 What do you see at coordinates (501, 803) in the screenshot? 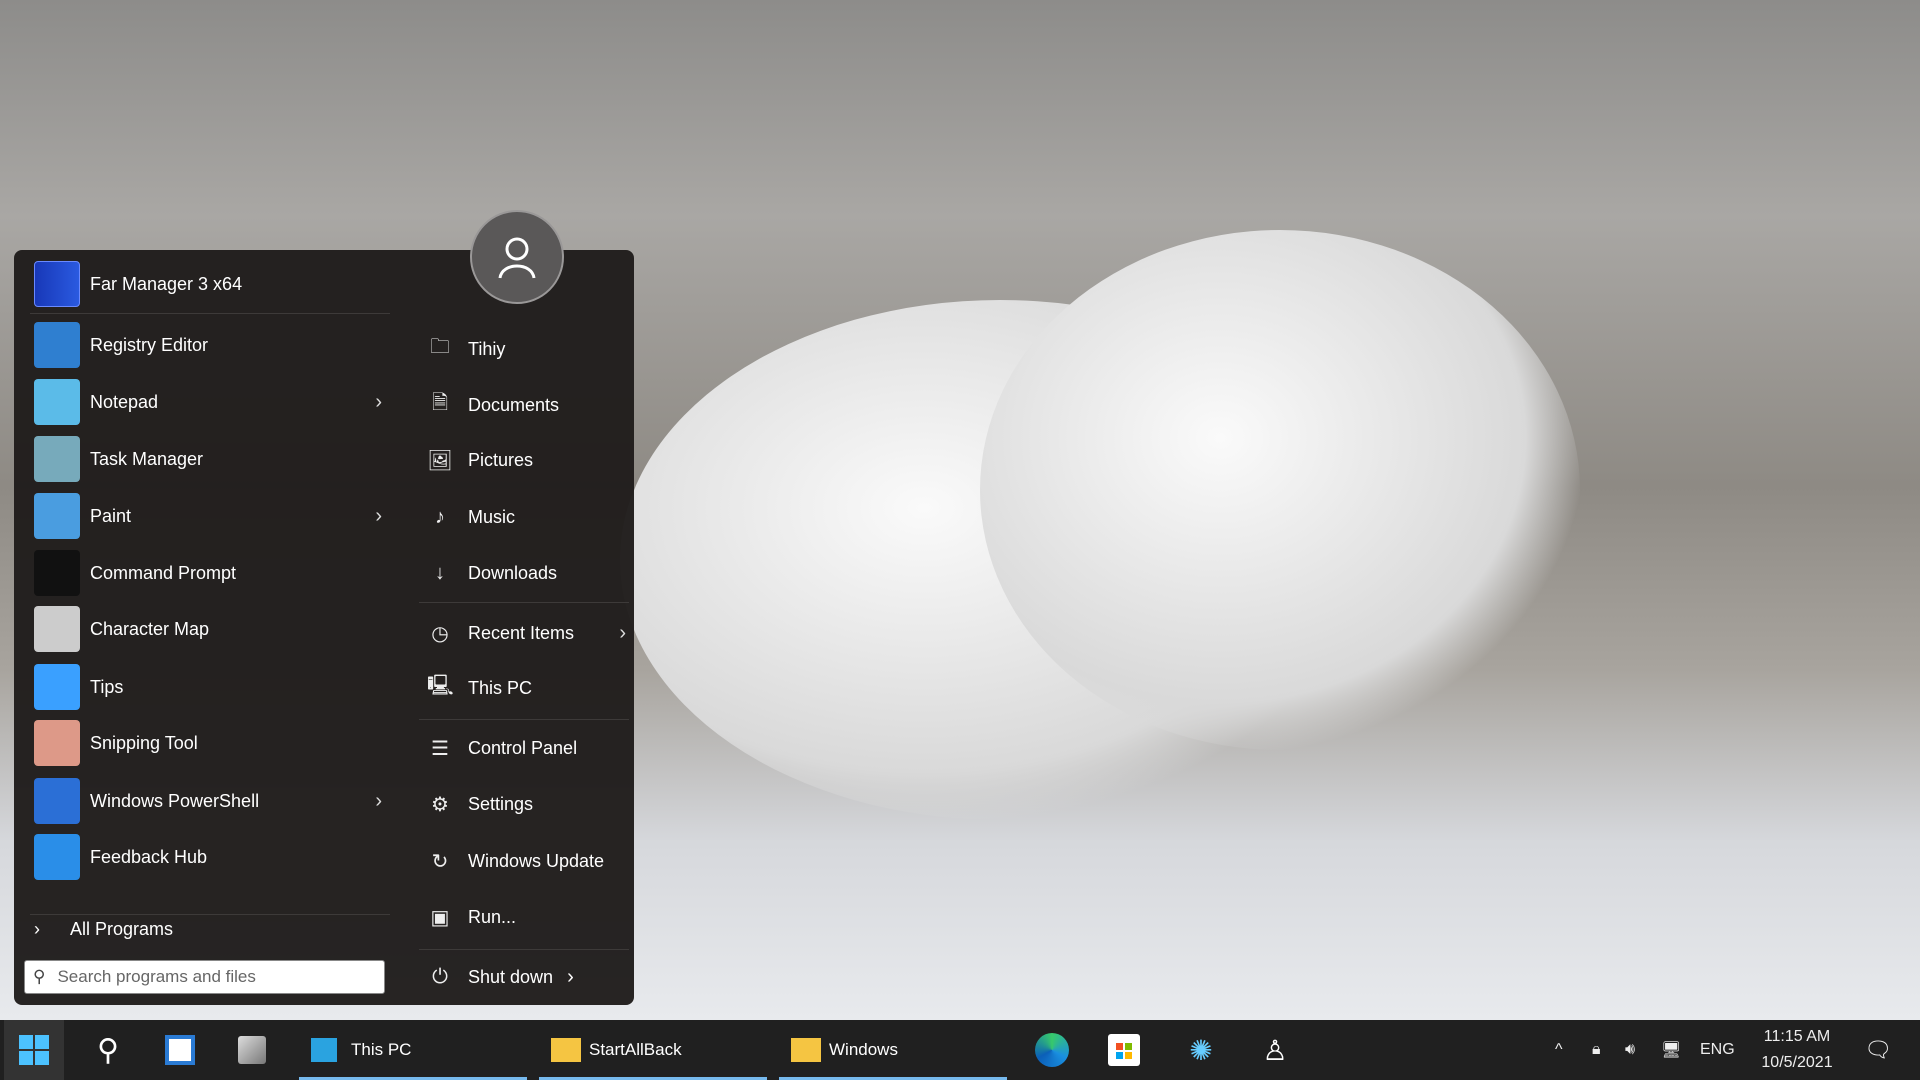
I see `item-label: Settings` at bounding box center [501, 803].